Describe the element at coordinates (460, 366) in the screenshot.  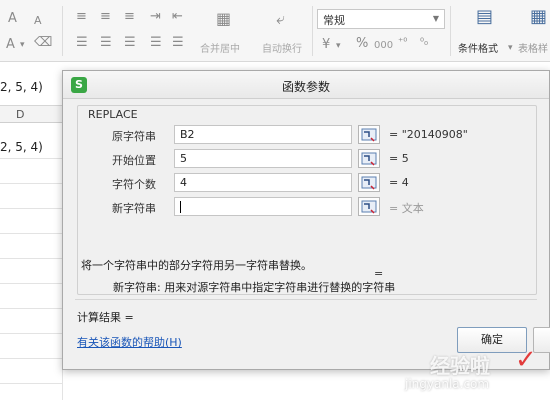
I see `watermark-text: 经验啦` at that location.